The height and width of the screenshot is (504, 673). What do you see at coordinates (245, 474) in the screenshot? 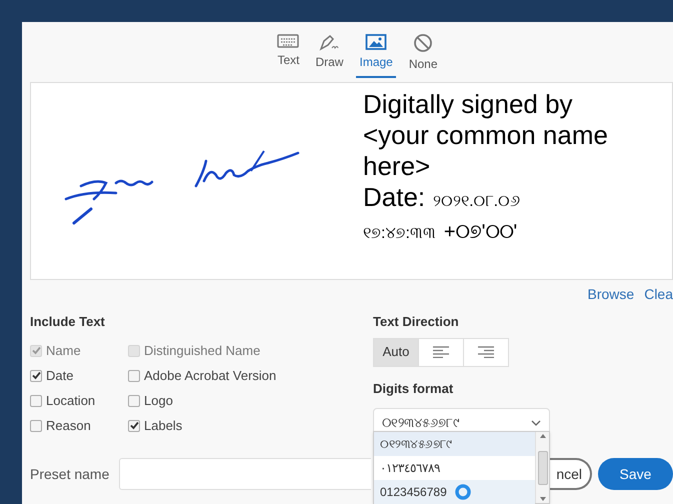
I see `preset-name-field` at bounding box center [245, 474].